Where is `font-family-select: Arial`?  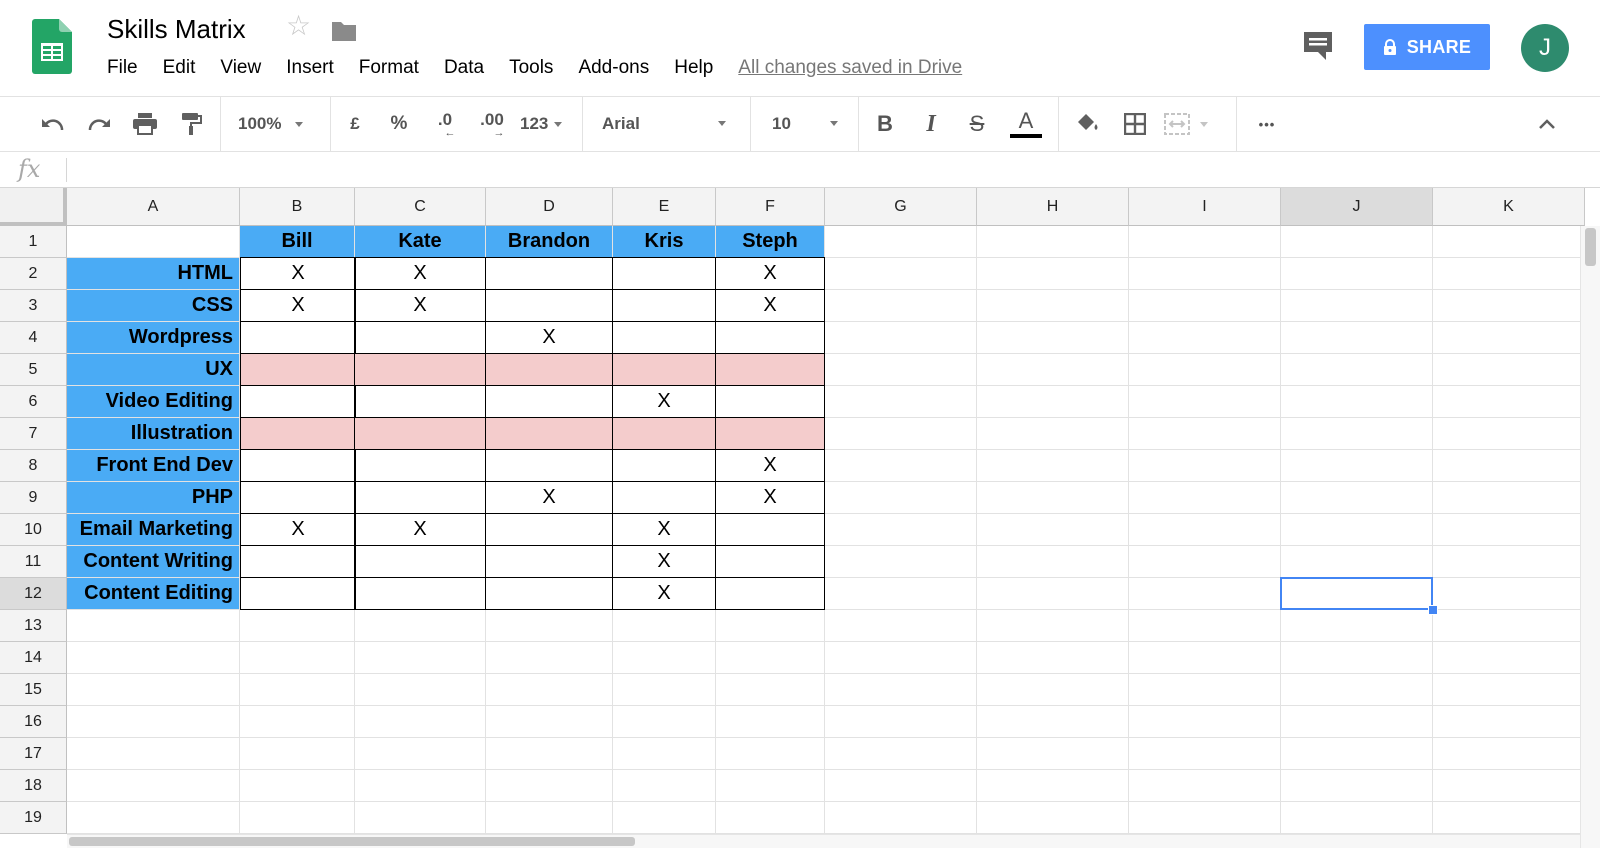
font-family-select: Arial is located at coordinates (667, 124).